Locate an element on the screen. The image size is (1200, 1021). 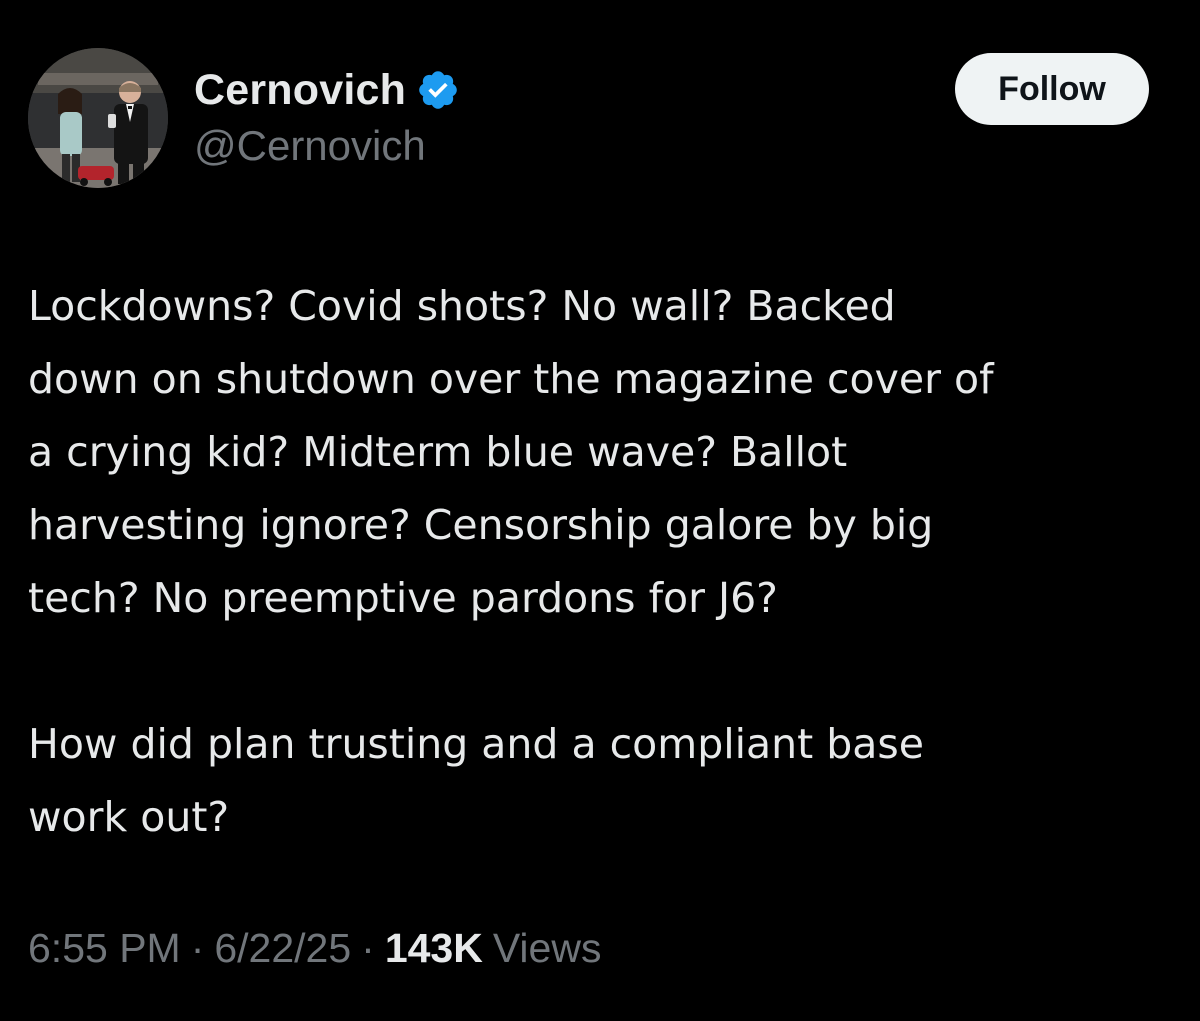
views-label: Views is located at coordinates (547, 948).